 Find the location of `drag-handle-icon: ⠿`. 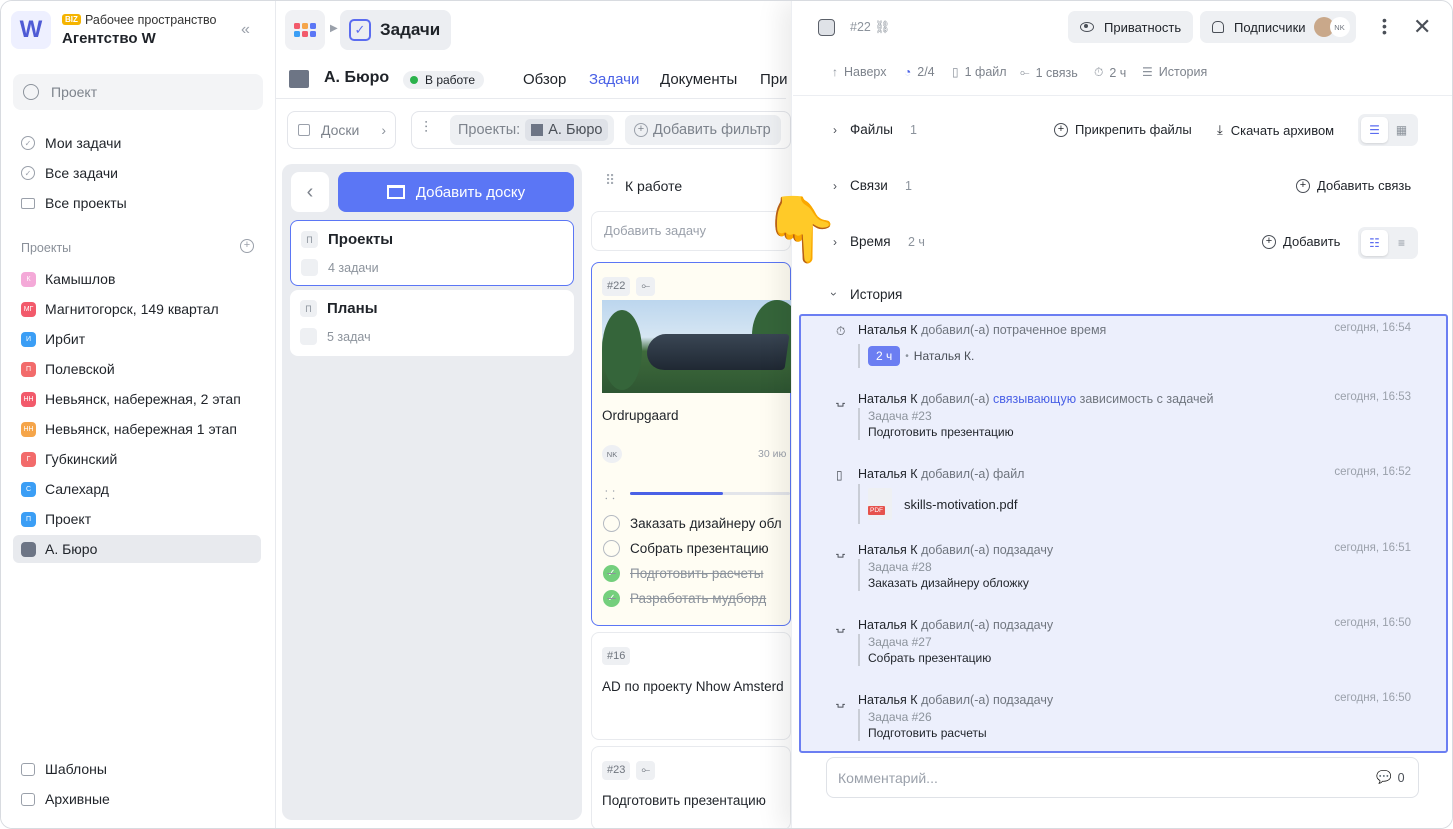

drag-handle-icon: ⠿ is located at coordinates (610, 180).